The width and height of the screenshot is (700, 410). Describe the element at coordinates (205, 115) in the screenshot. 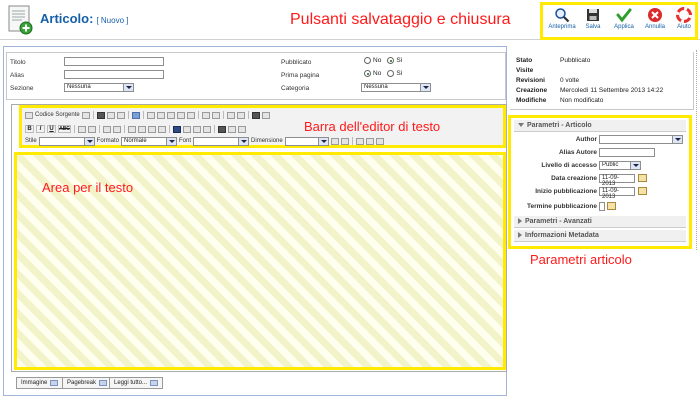

I see `print-icon` at that location.